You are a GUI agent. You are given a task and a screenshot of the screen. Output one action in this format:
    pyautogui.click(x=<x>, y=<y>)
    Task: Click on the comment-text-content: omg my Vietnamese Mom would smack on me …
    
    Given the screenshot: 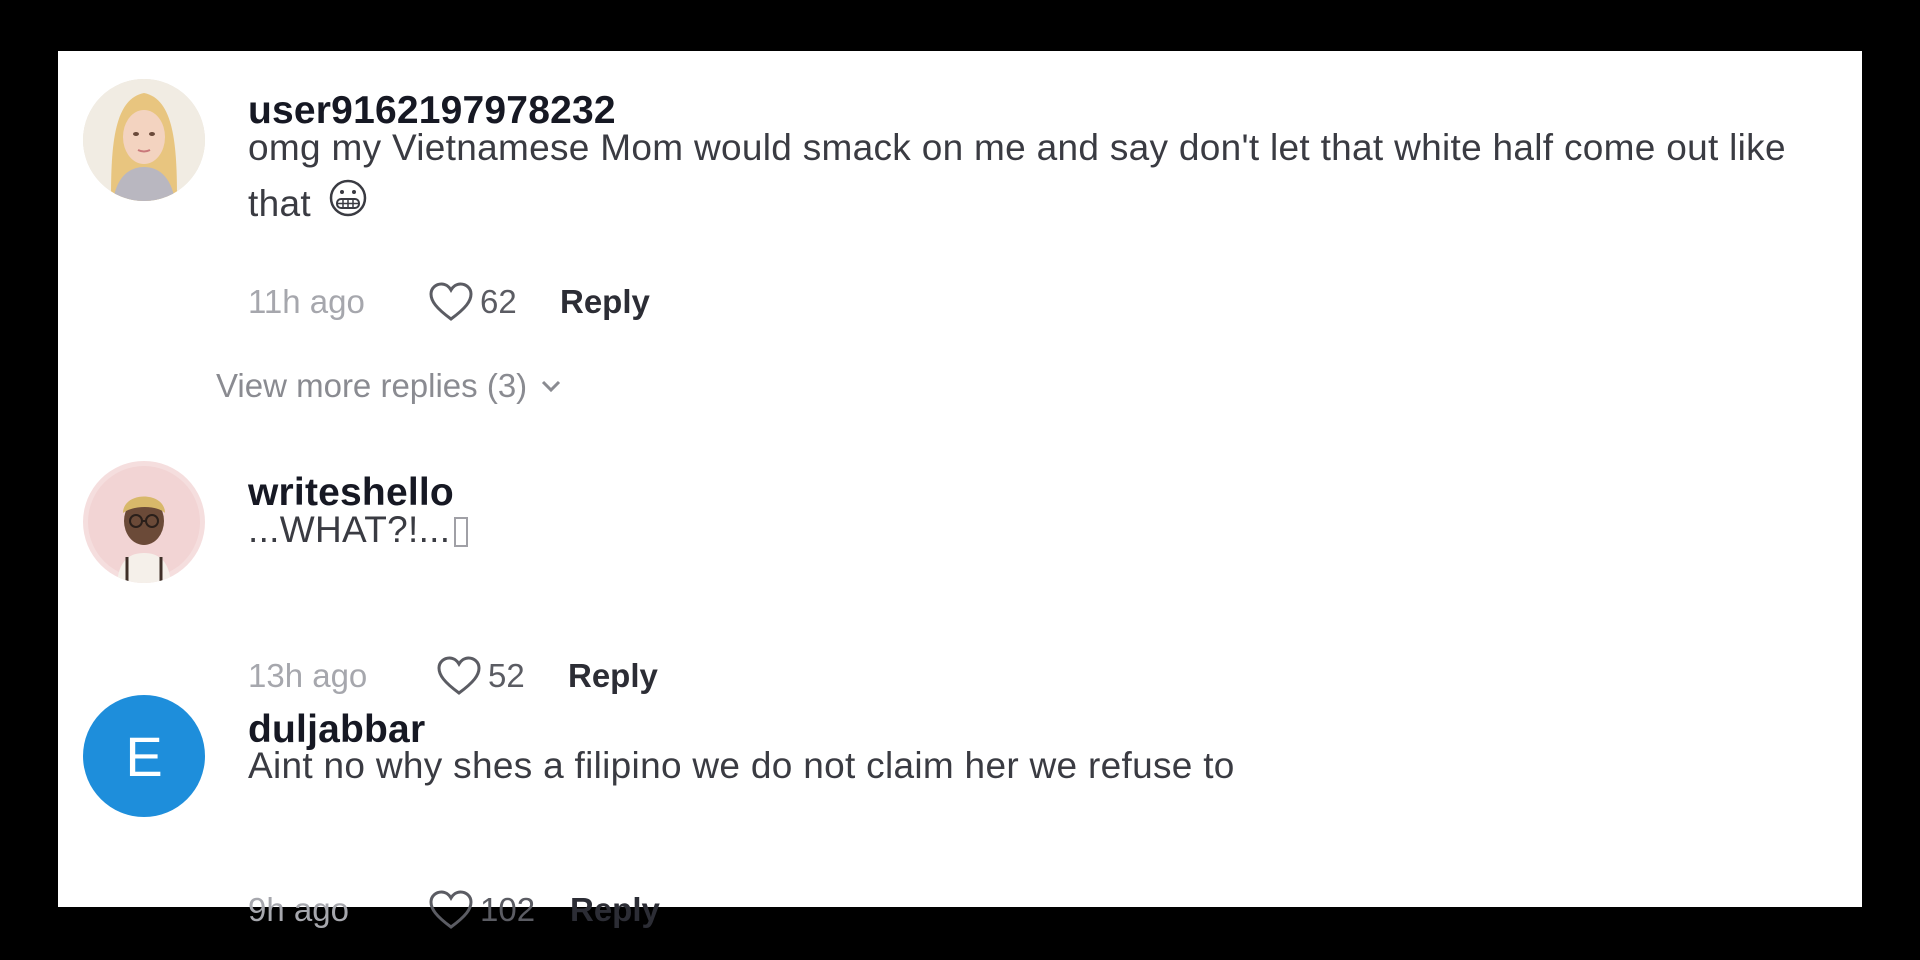 What is the action you would take?
    pyautogui.click(x=1017, y=175)
    